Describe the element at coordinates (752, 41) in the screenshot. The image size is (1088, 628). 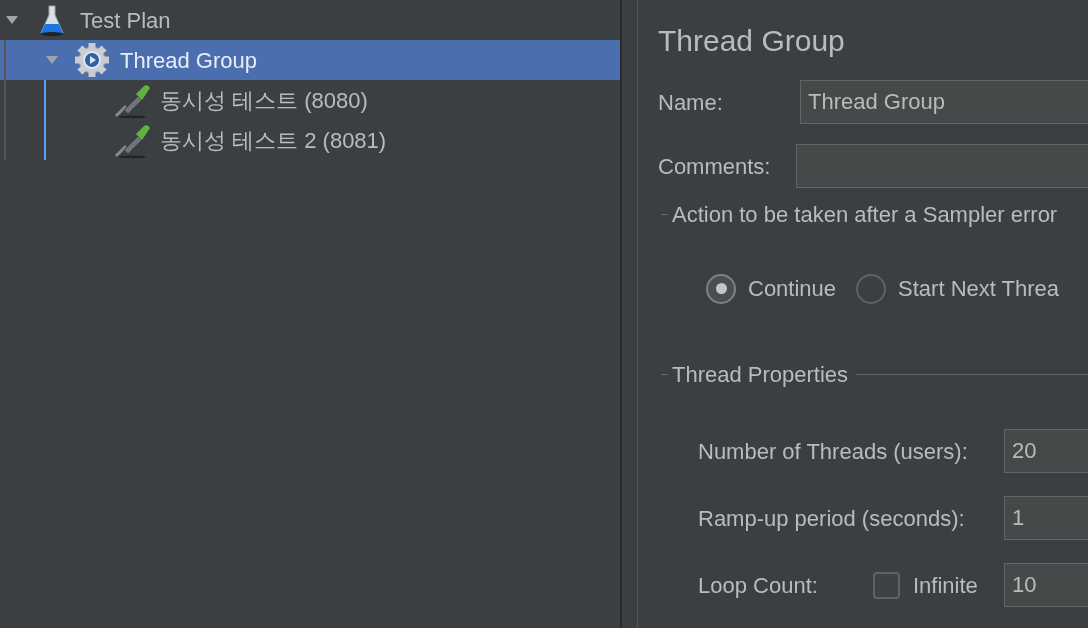
I see `panel-title: Thread Group` at that location.